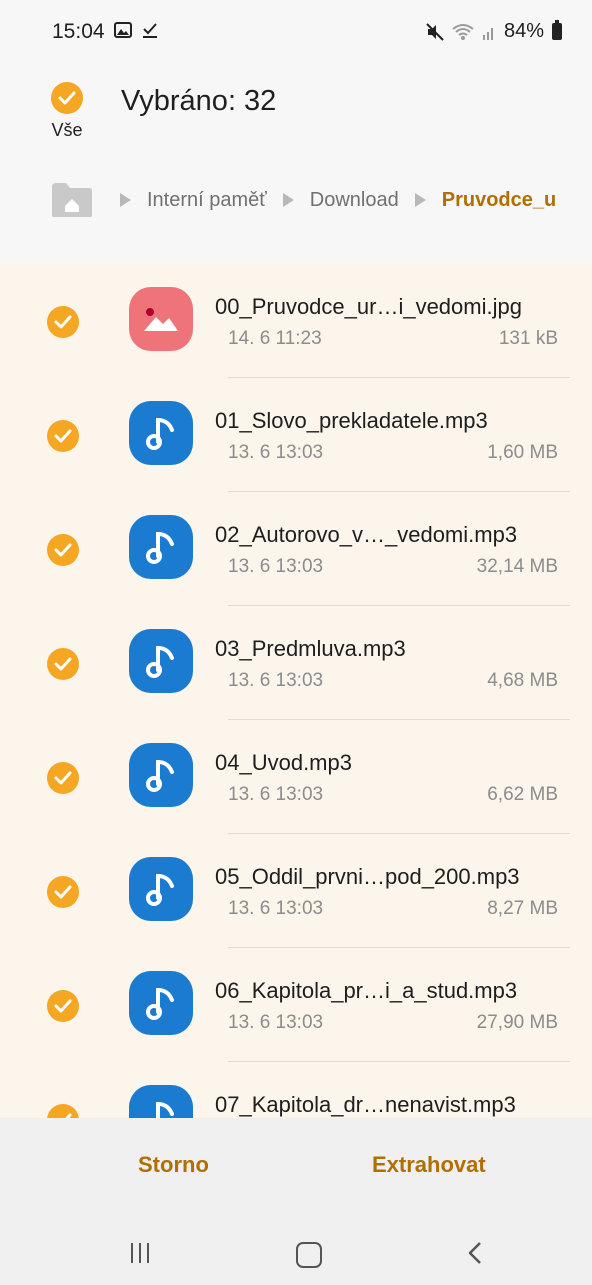 The height and width of the screenshot is (1285, 592). Describe the element at coordinates (150, 30) in the screenshot. I see `download-done-icon` at that location.